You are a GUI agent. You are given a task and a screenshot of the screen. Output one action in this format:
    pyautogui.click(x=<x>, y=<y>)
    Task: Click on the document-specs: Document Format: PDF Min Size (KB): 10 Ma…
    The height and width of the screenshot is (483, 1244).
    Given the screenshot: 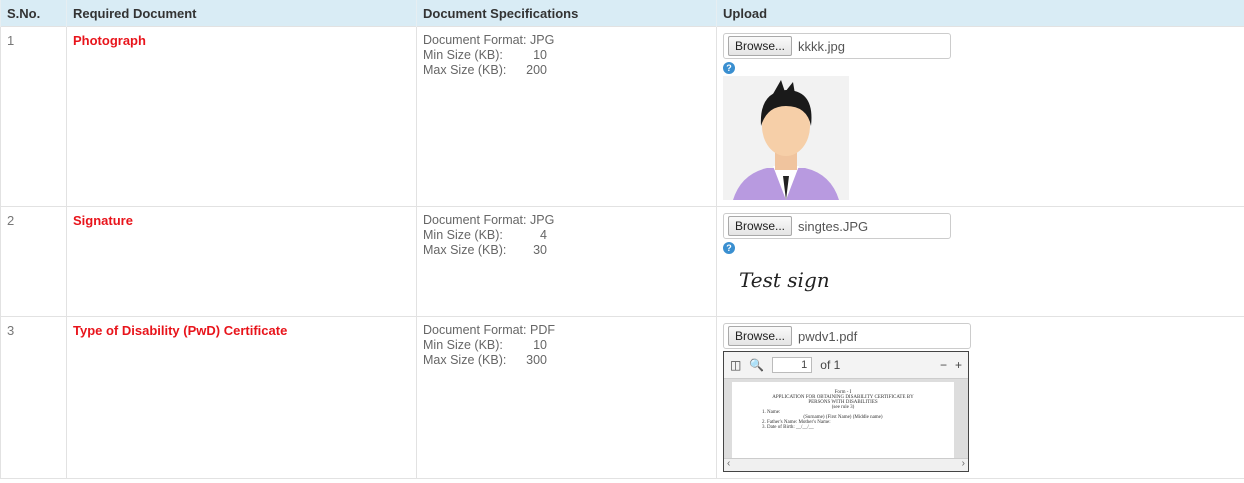 What is the action you would take?
    pyautogui.click(x=566, y=397)
    